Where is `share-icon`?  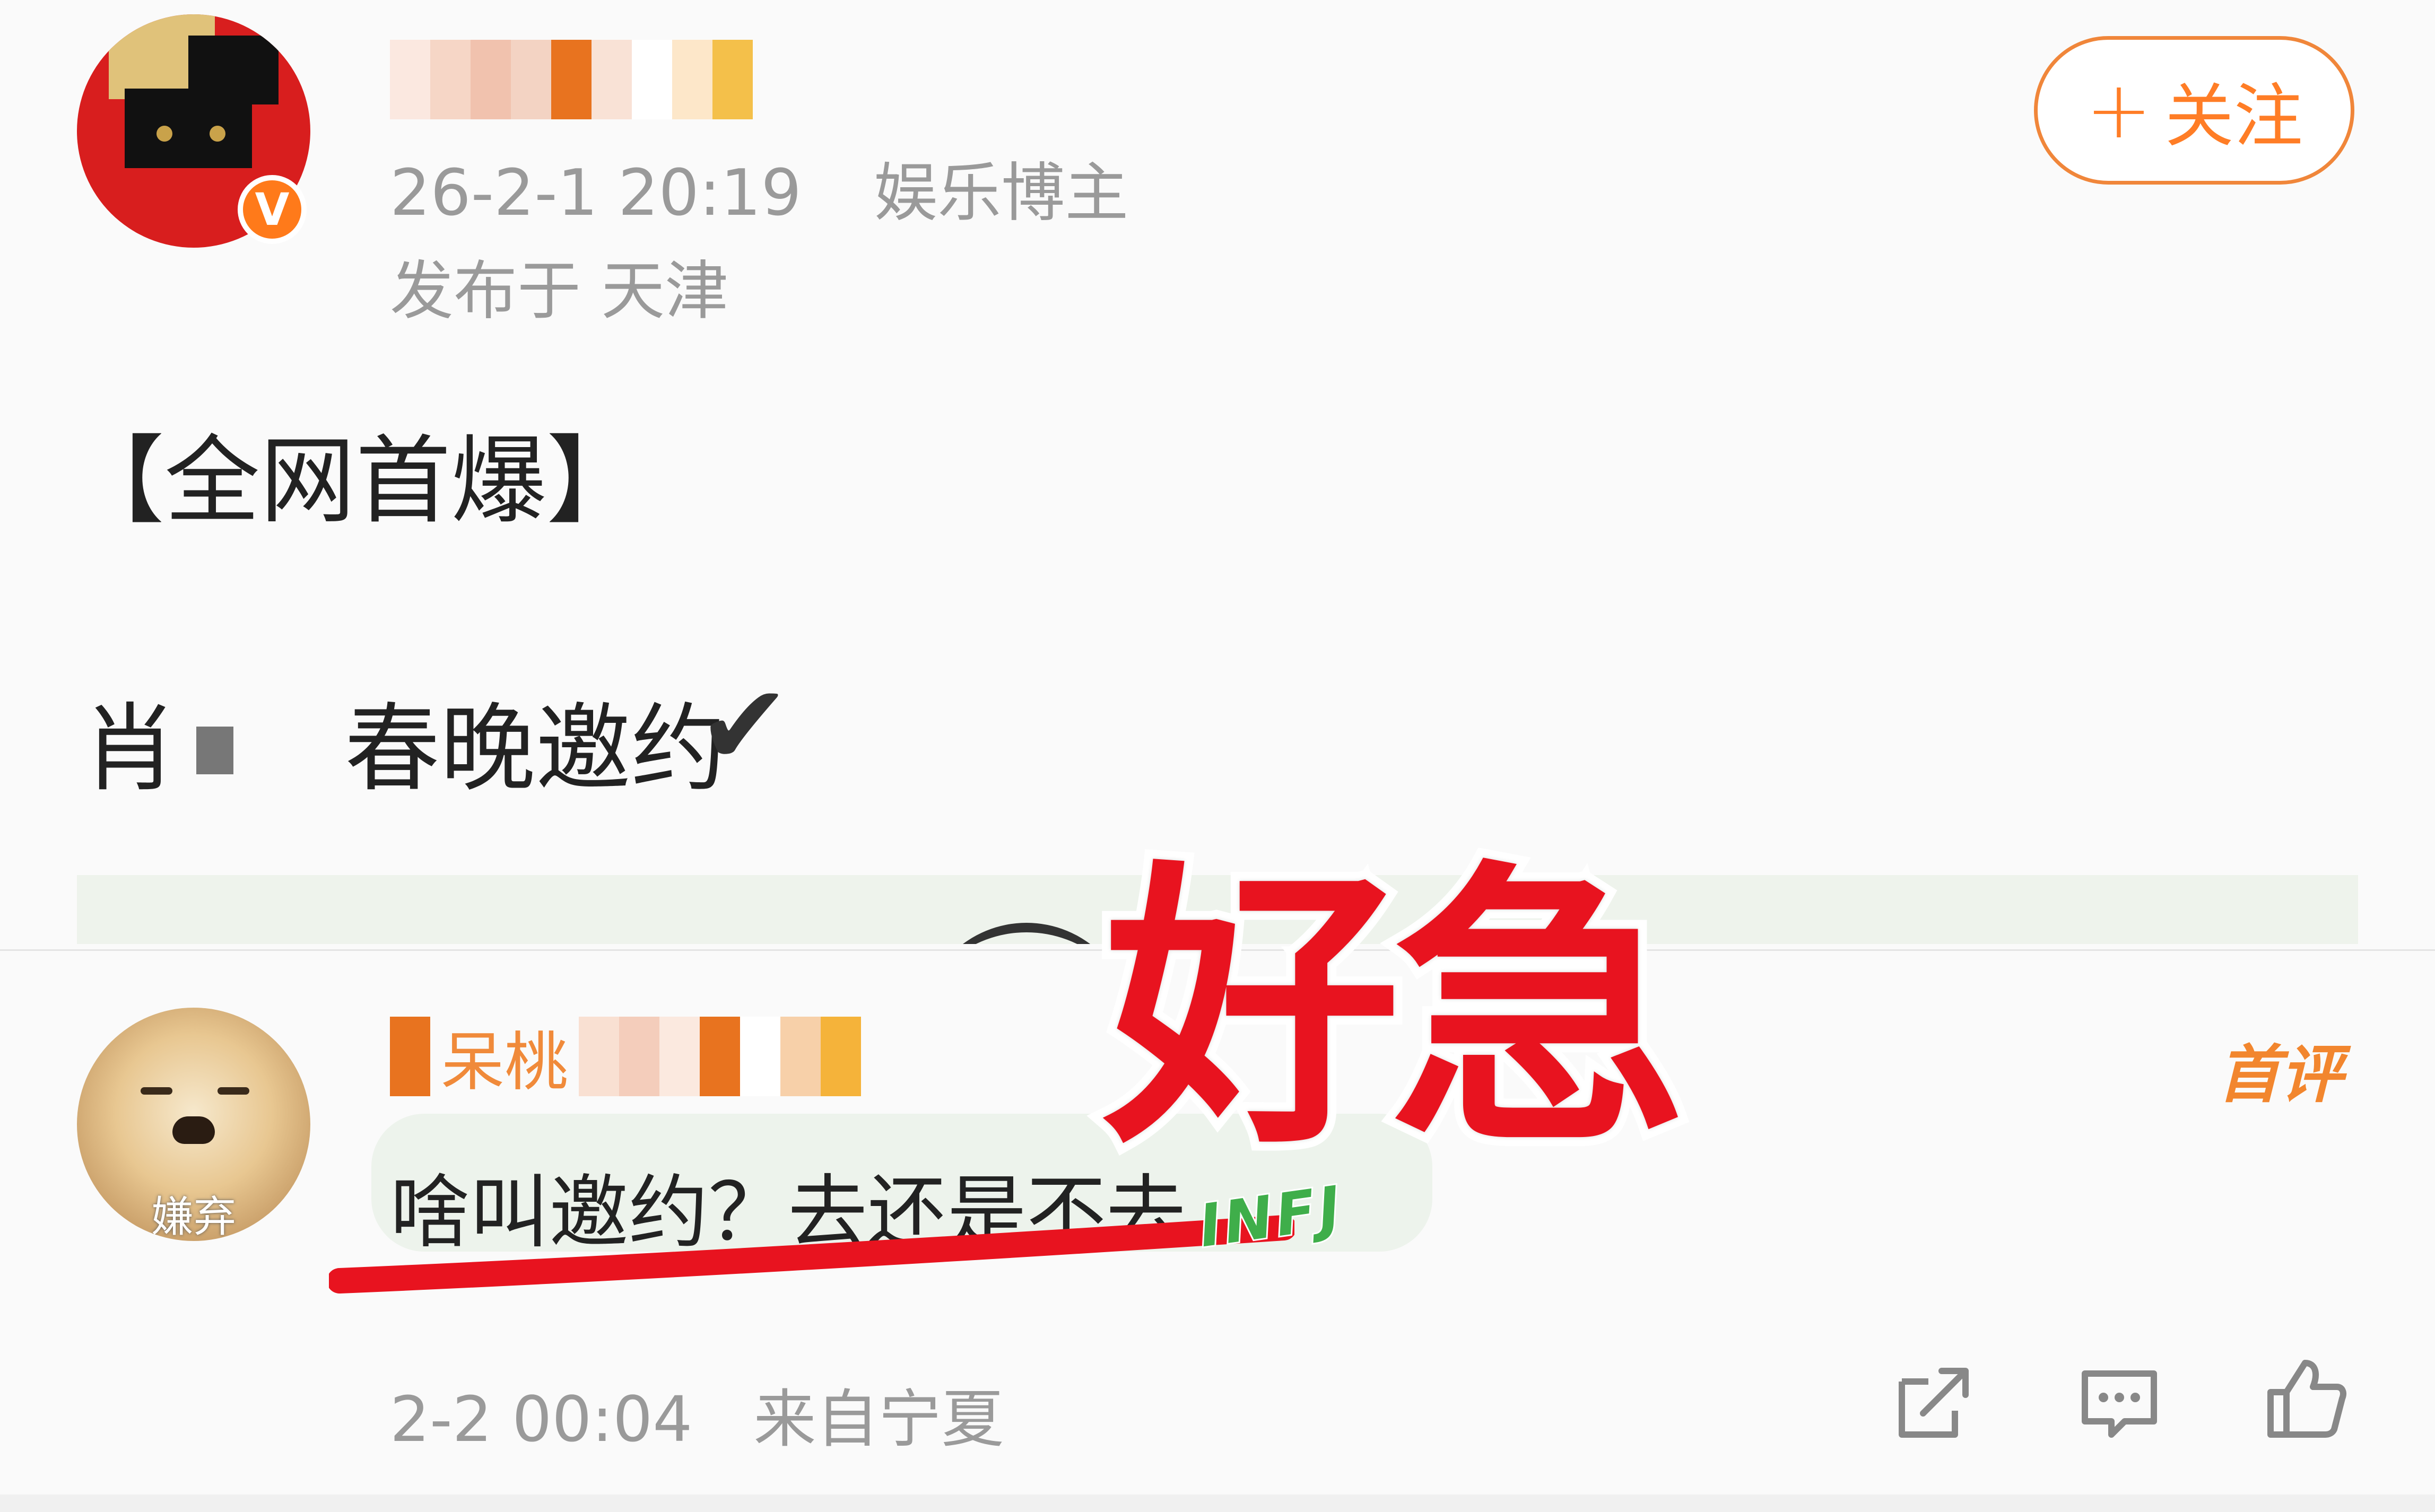
share-icon is located at coordinates (1933, 1403).